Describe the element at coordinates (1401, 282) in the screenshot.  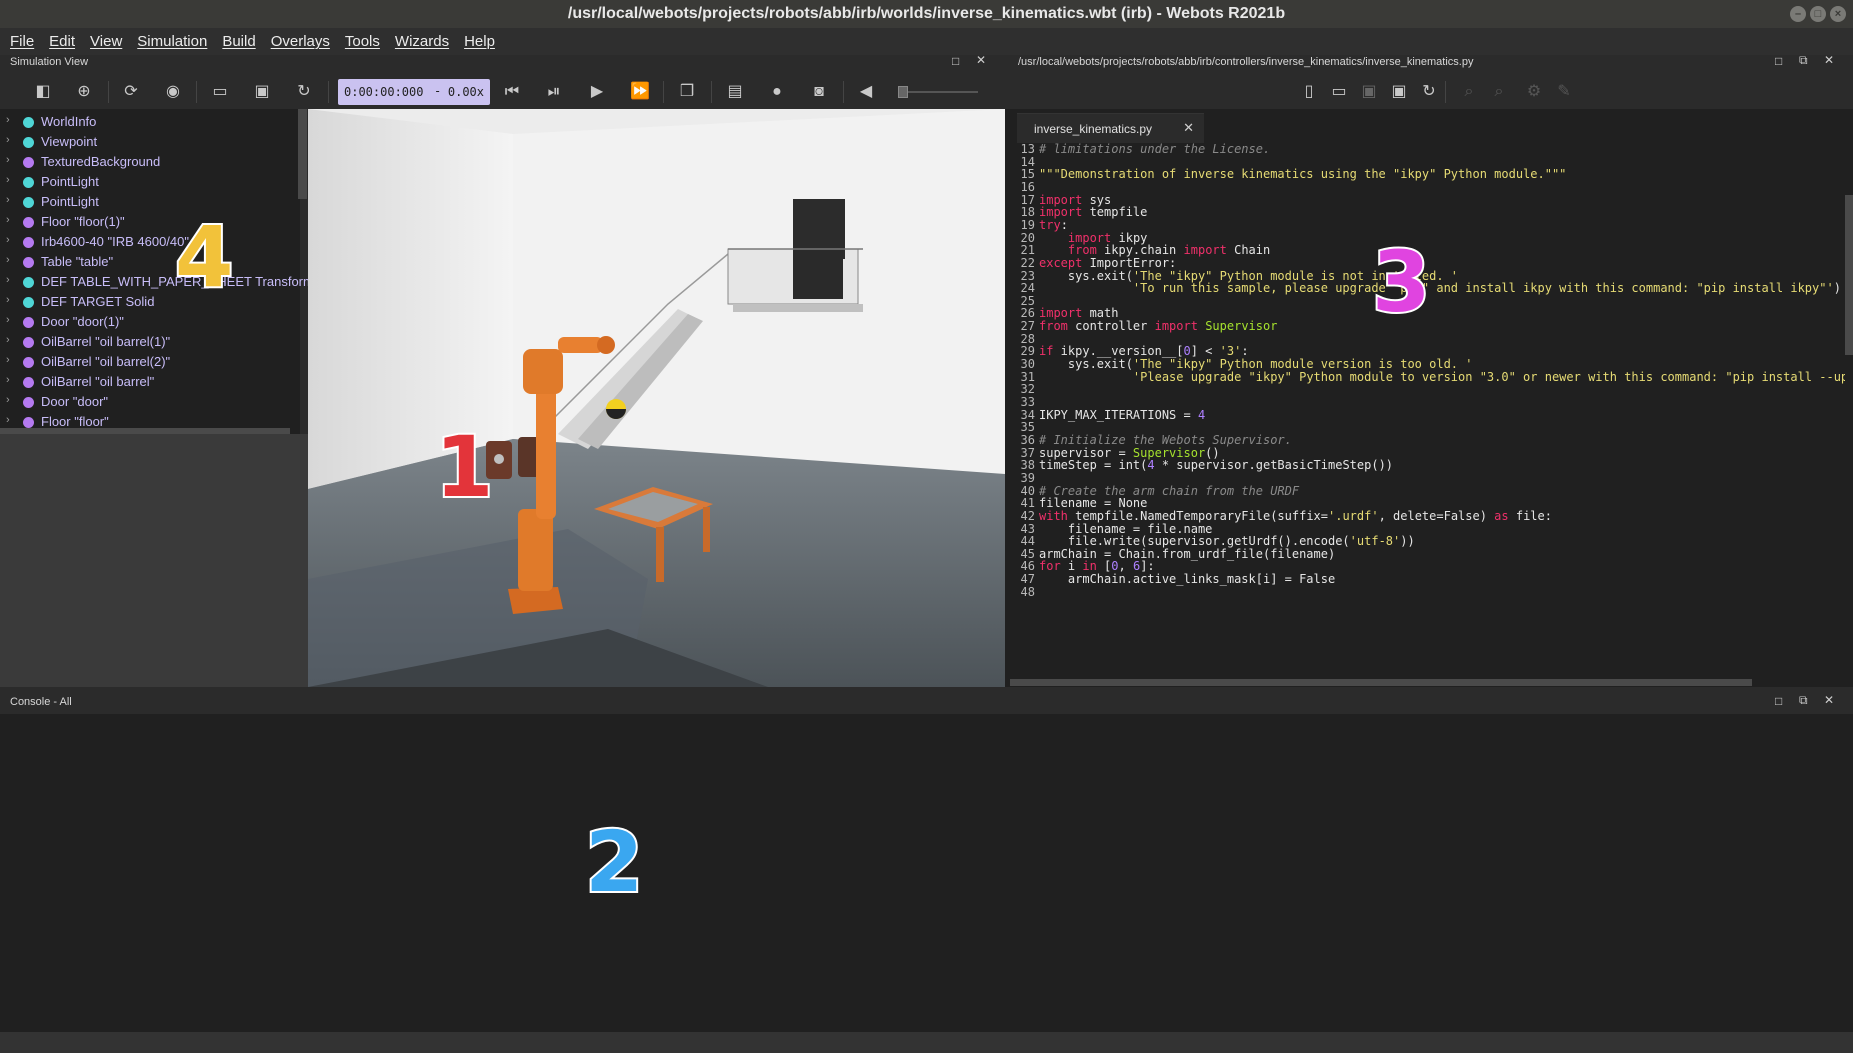
I see `annotation-3: 3` at that location.